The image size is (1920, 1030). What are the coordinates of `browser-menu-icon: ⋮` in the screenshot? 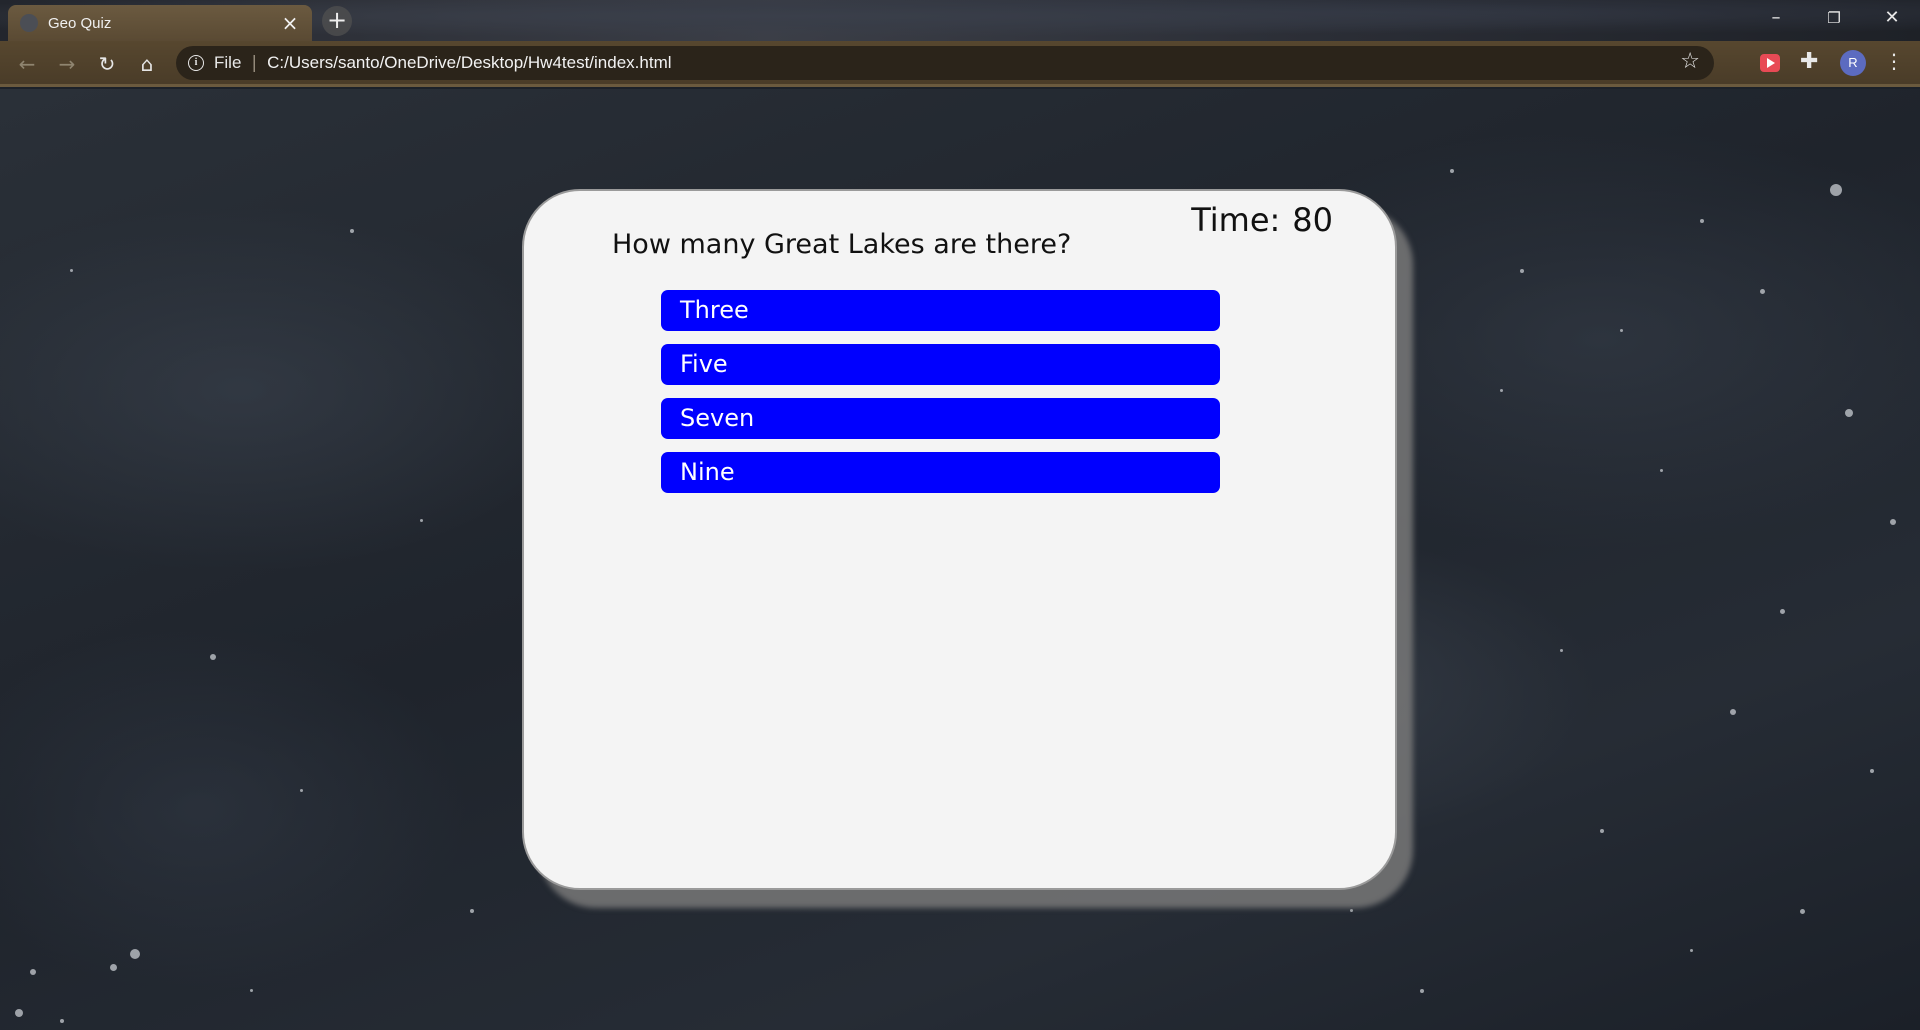 It's located at (1894, 61).